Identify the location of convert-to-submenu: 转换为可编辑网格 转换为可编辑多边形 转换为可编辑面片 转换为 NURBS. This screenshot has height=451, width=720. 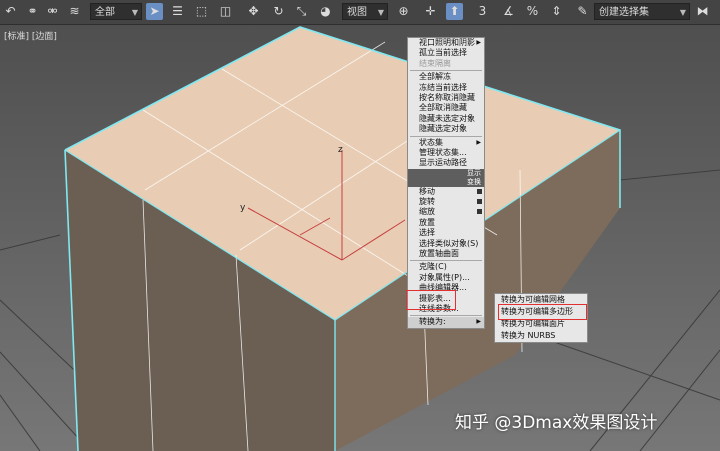
(541, 318).